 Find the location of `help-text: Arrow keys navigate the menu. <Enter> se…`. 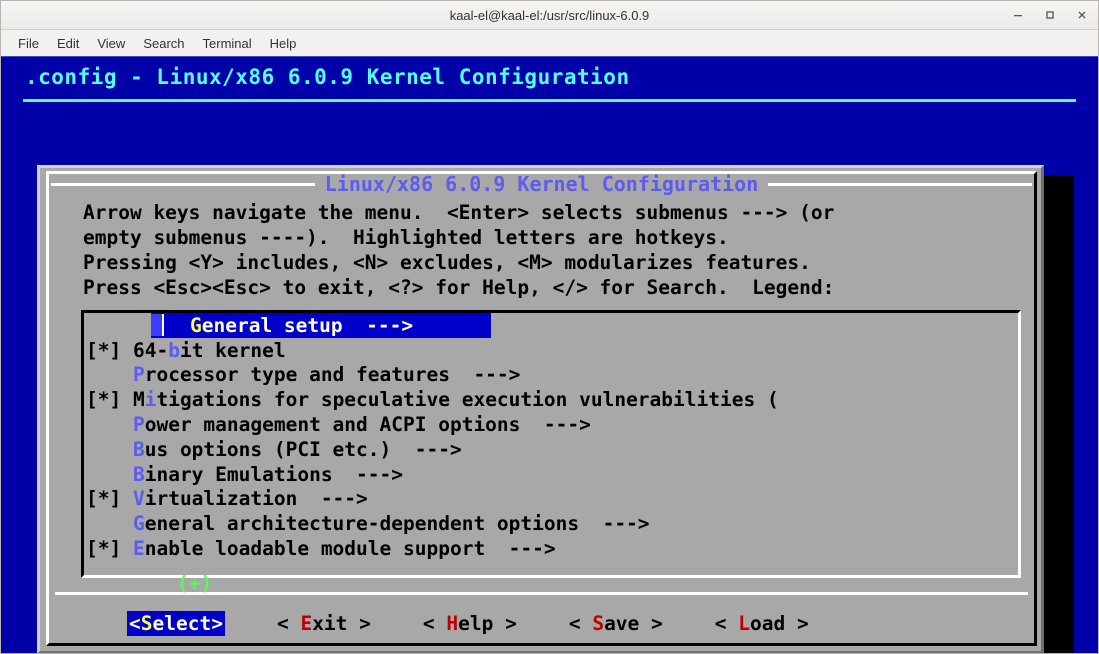

help-text: Arrow keys navigate the menu. <Enter> se… is located at coordinates (558, 250).